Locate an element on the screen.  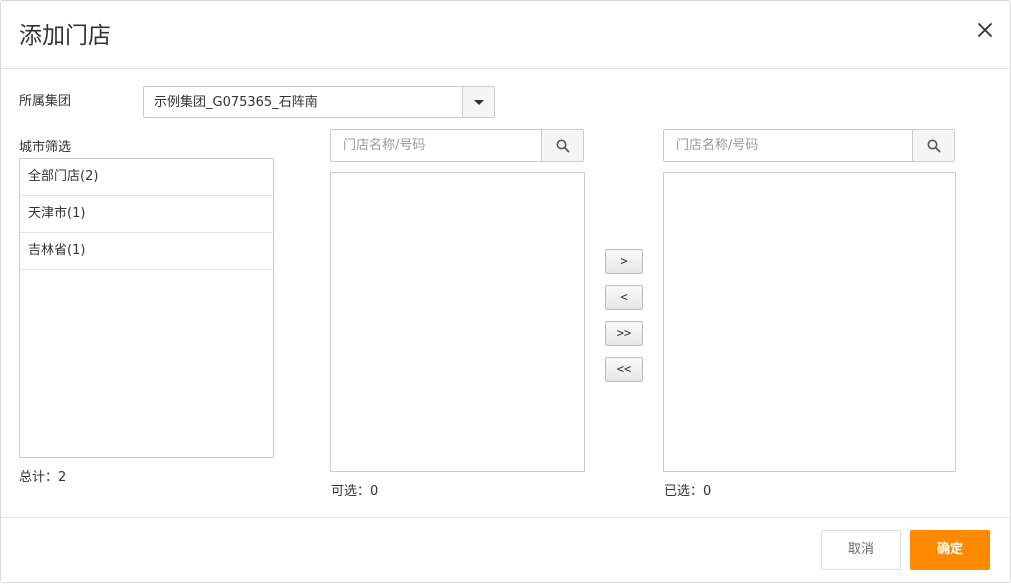
selected-search-button is located at coordinates (933, 145).